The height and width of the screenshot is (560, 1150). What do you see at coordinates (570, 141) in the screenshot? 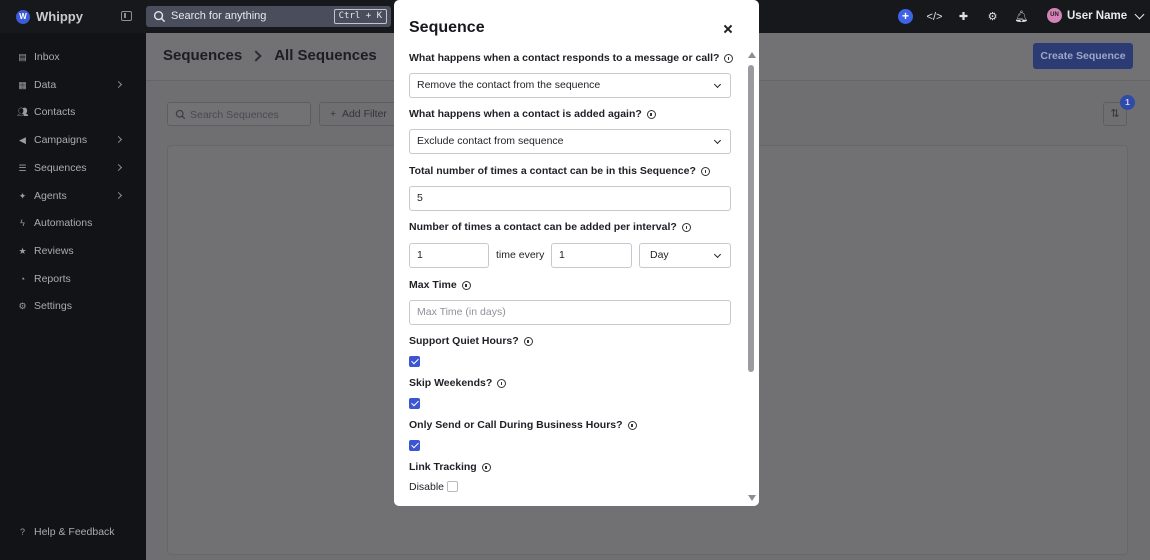
I see `added-again-select: Exclude contact from sequence` at bounding box center [570, 141].